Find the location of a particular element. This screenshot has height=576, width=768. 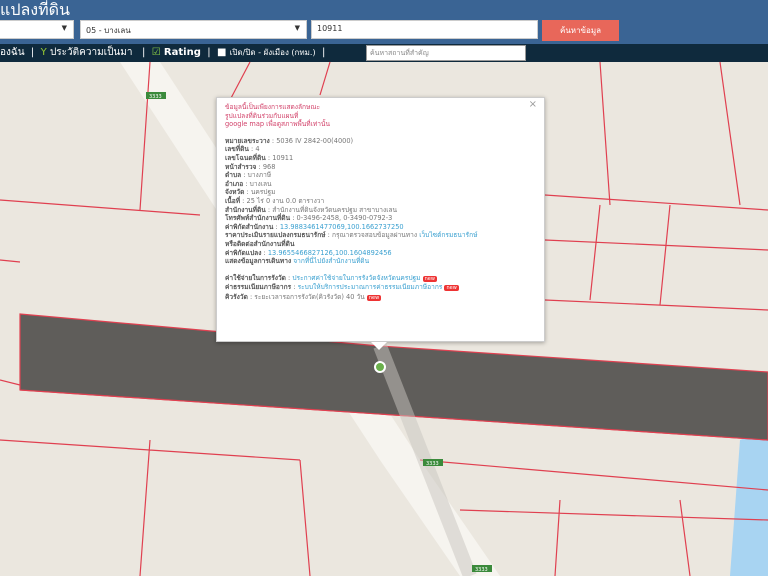

info-row: ตำบล : บางภาษี is located at coordinates (248, 175).